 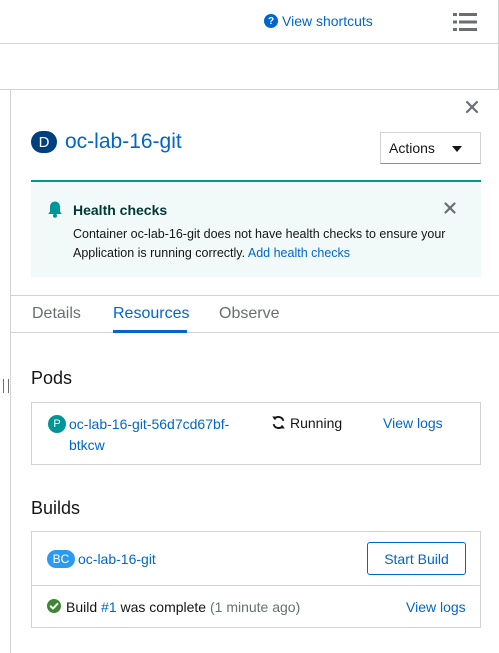 I want to click on check-circle-icon, so click(x=54, y=606).